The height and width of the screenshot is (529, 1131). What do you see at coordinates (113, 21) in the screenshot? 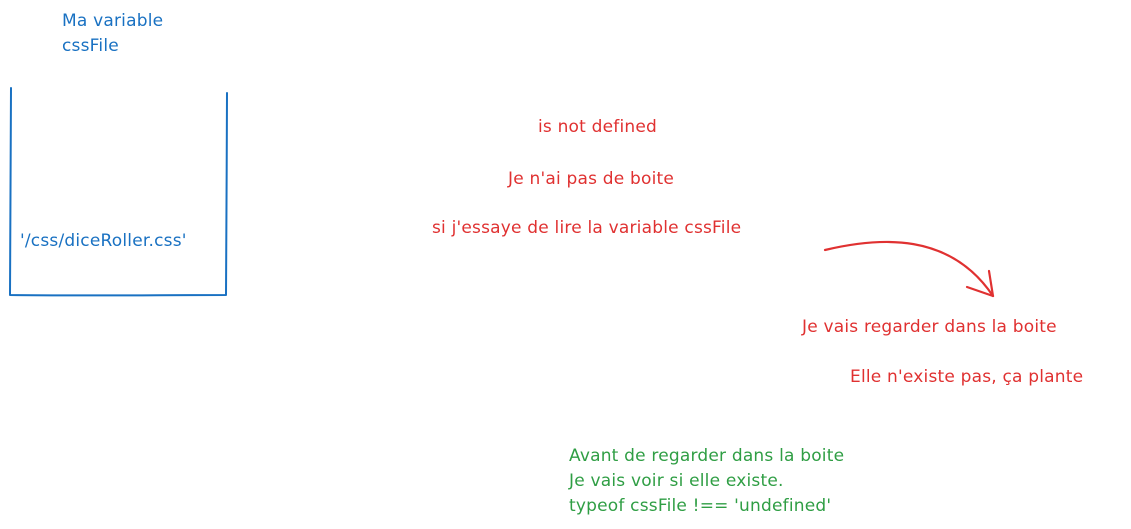
I see `variable-title-line1: Ma variable` at bounding box center [113, 21].